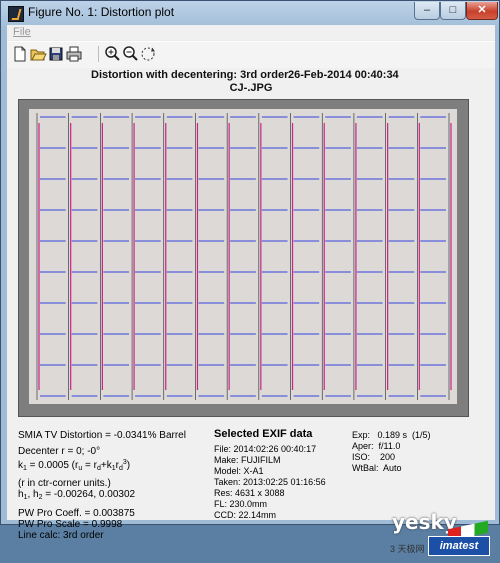 Image resolution: width=500 pixels, height=563 pixels. Describe the element at coordinates (265, 449) in the screenshot. I see `exif-file: File: 2014:02:26 00:40:17` at that location.